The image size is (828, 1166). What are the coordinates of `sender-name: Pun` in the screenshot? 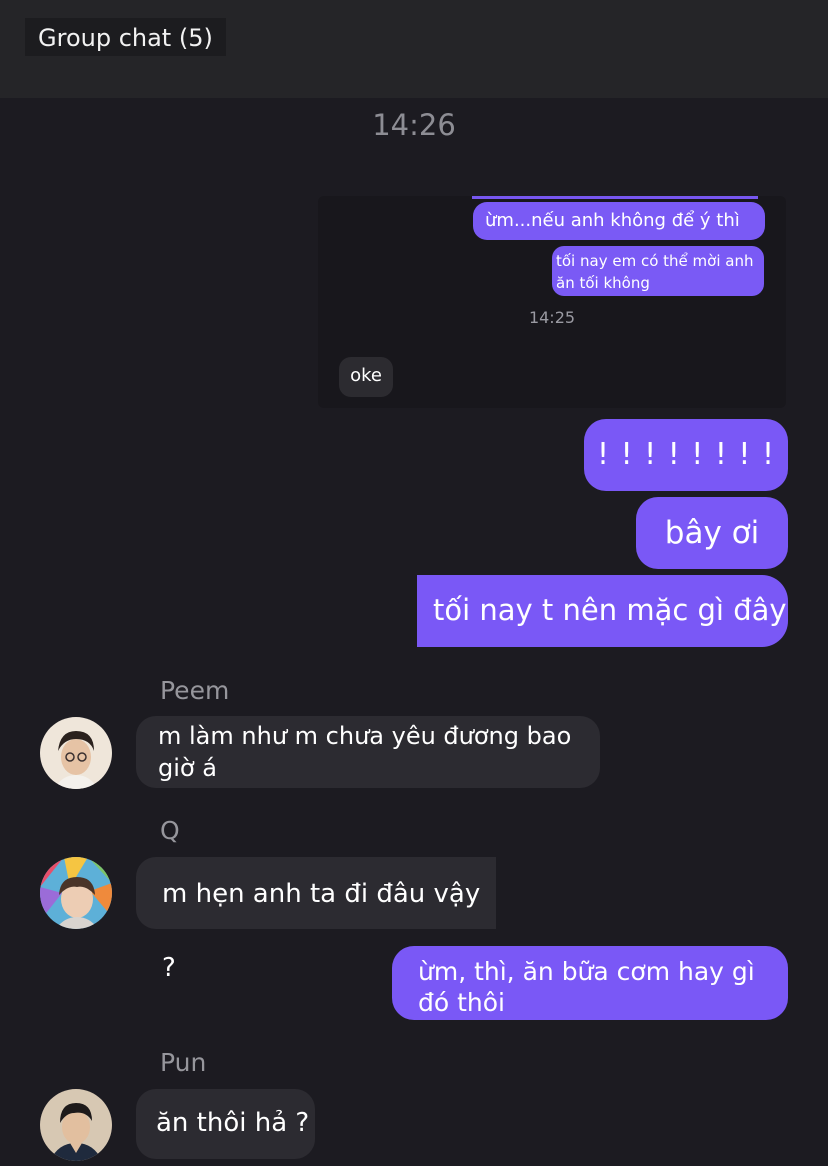 It's located at (183, 1062).